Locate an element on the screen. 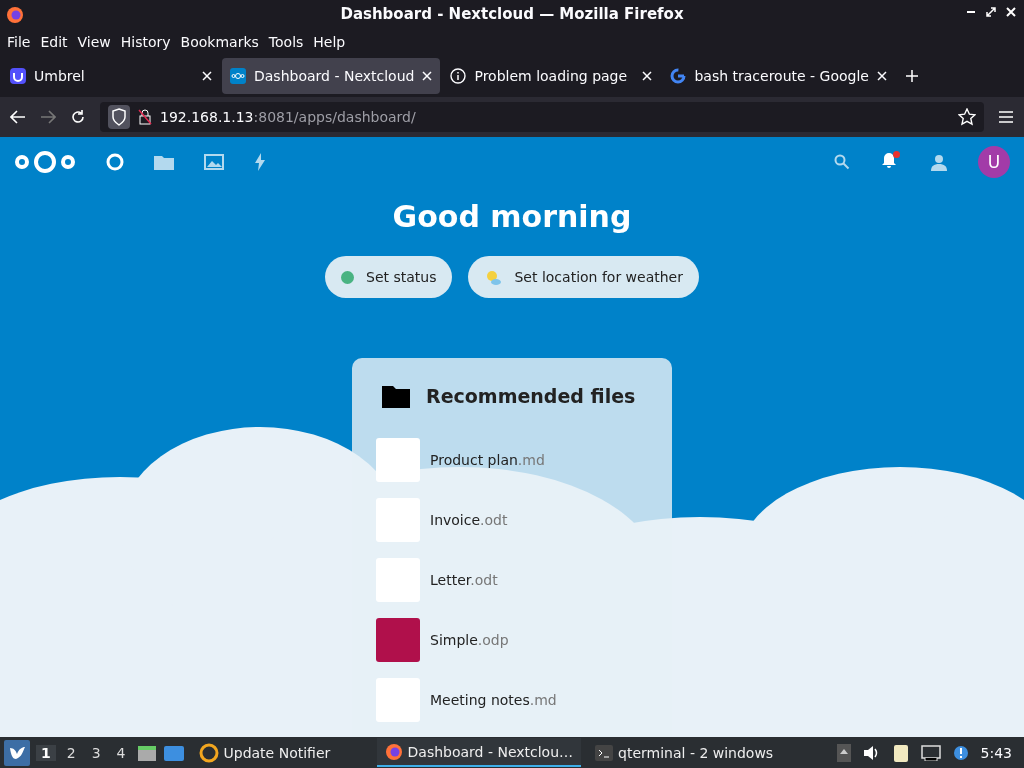 The width and height of the screenshot is (1024, 768). browser-tab: Umbrel is located at coordinates (111, 76).